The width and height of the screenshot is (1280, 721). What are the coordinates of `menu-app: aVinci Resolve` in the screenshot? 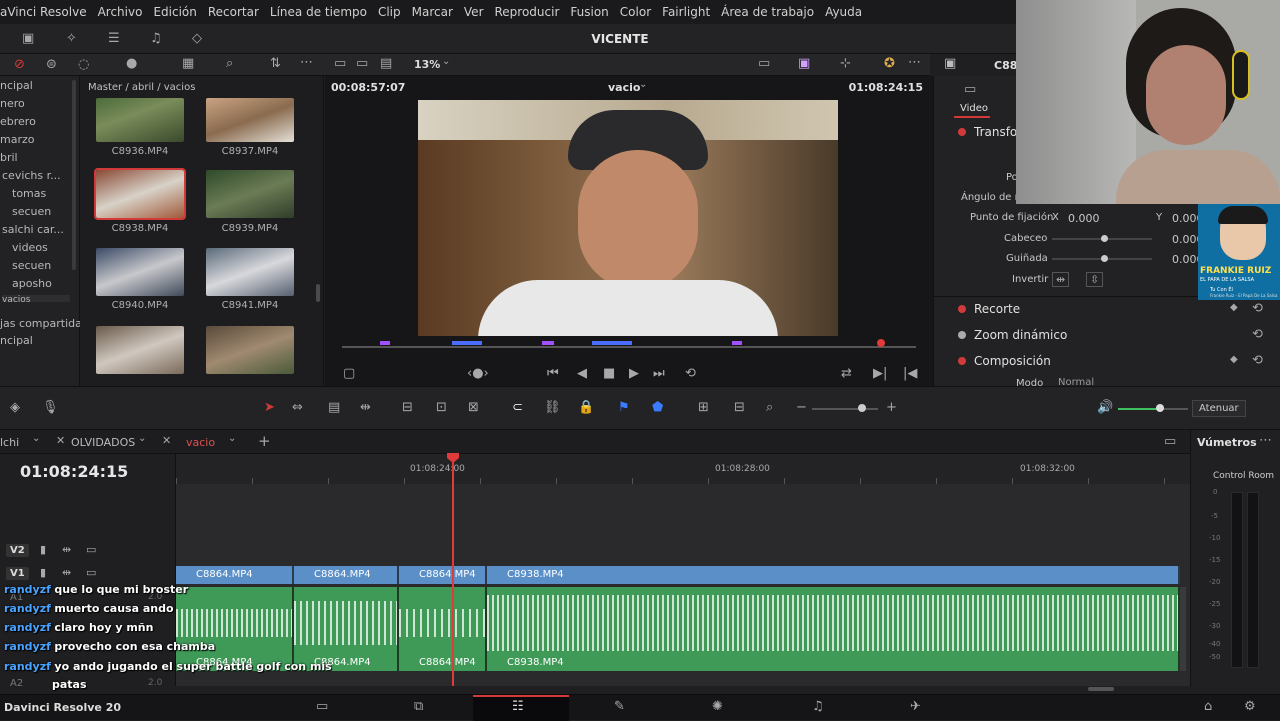 It's located at (43, 12).